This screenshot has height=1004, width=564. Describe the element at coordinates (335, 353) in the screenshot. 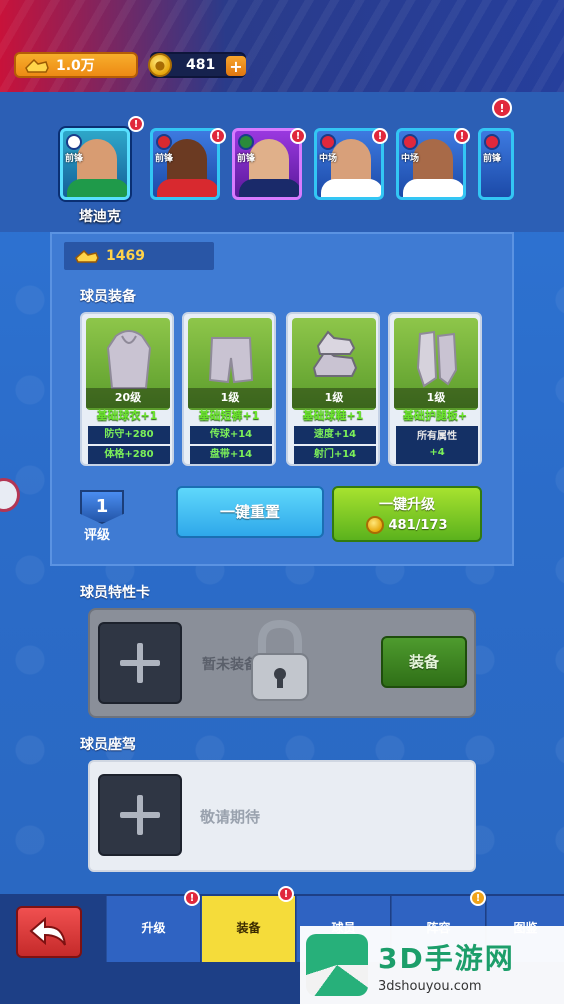

I see `football-boots-icon` at that location.